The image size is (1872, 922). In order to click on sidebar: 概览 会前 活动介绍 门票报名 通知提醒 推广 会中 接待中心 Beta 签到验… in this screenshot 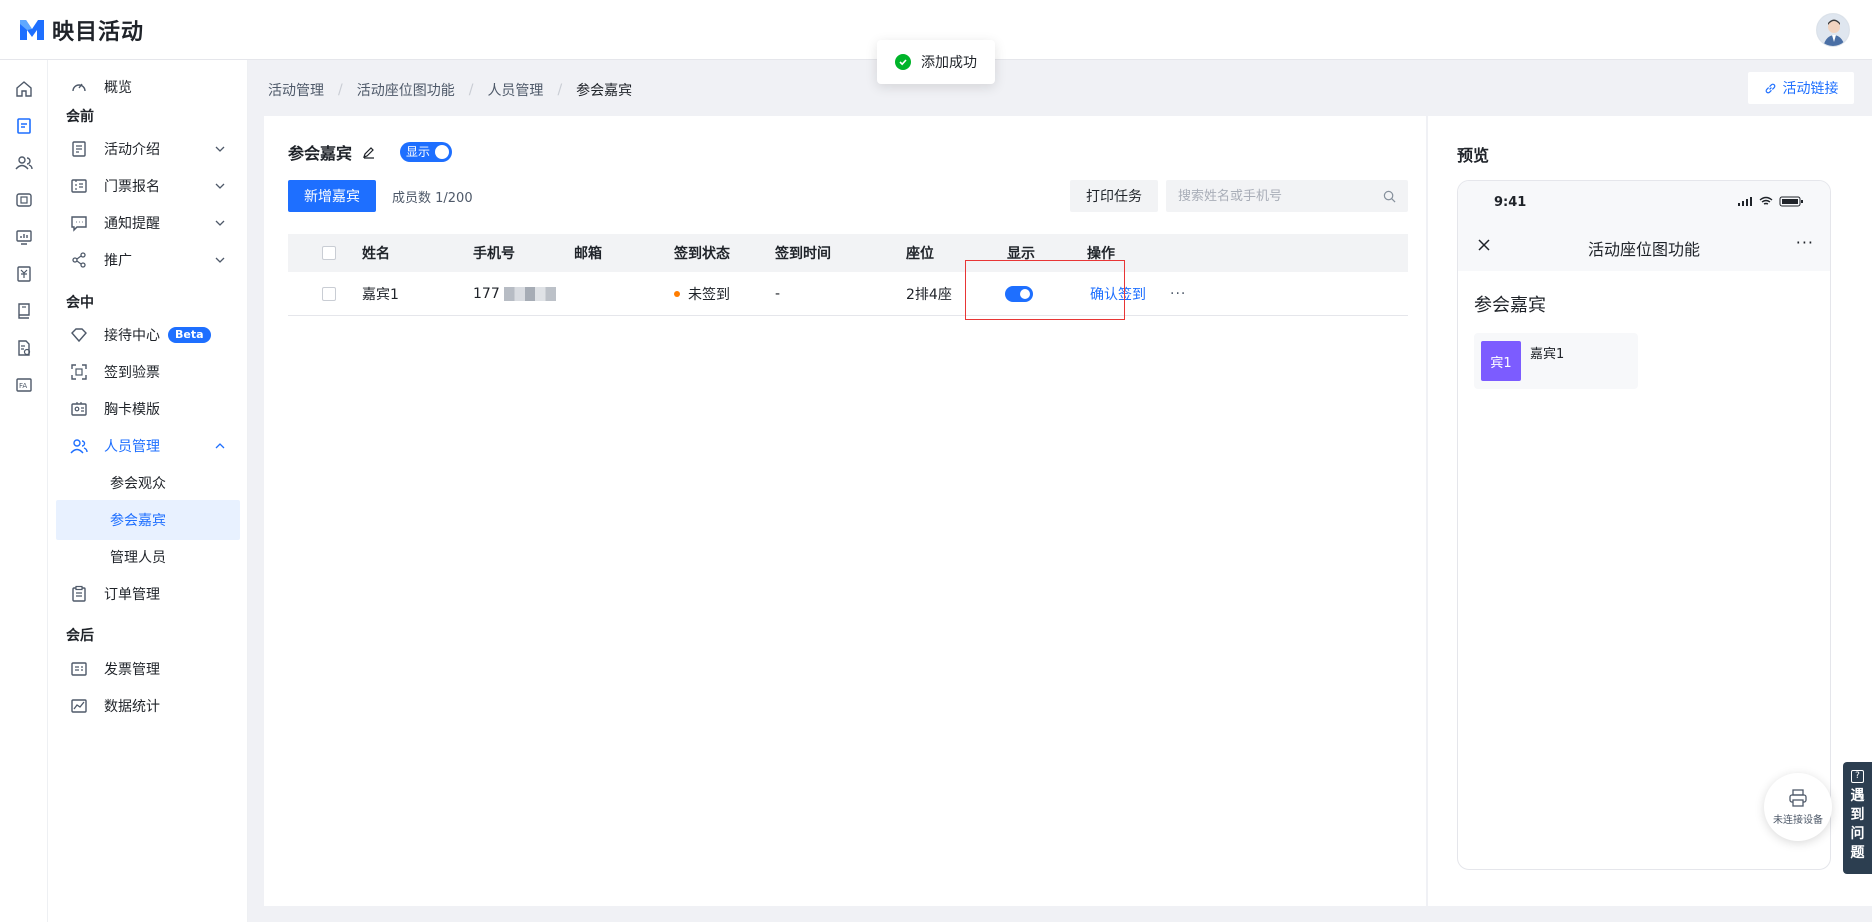, I will do `click(148, 491)`.